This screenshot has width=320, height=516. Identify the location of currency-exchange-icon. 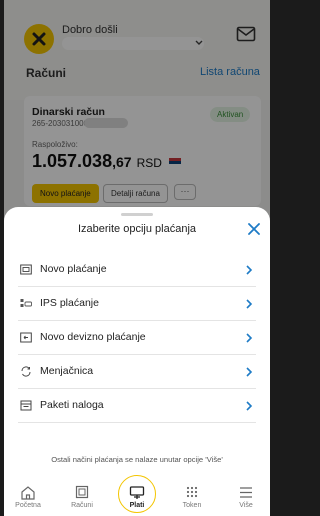
(26, 371).